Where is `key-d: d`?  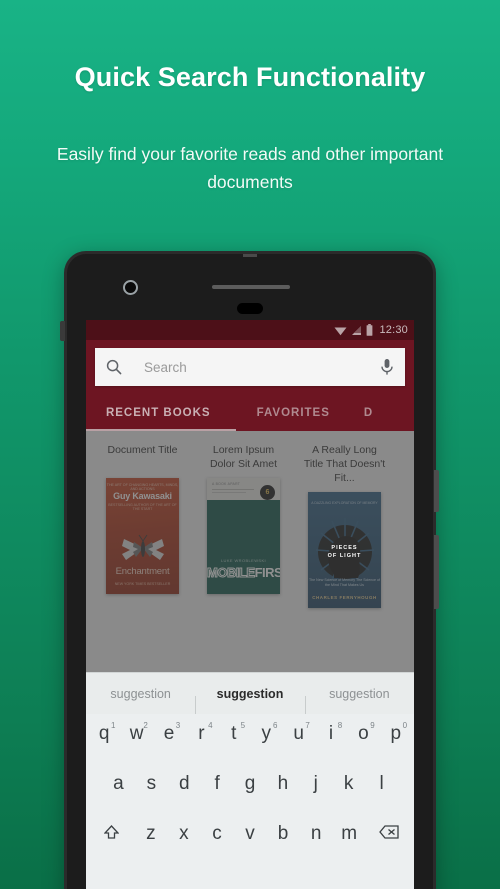 key-d: d is located at coordinates (184, 784).